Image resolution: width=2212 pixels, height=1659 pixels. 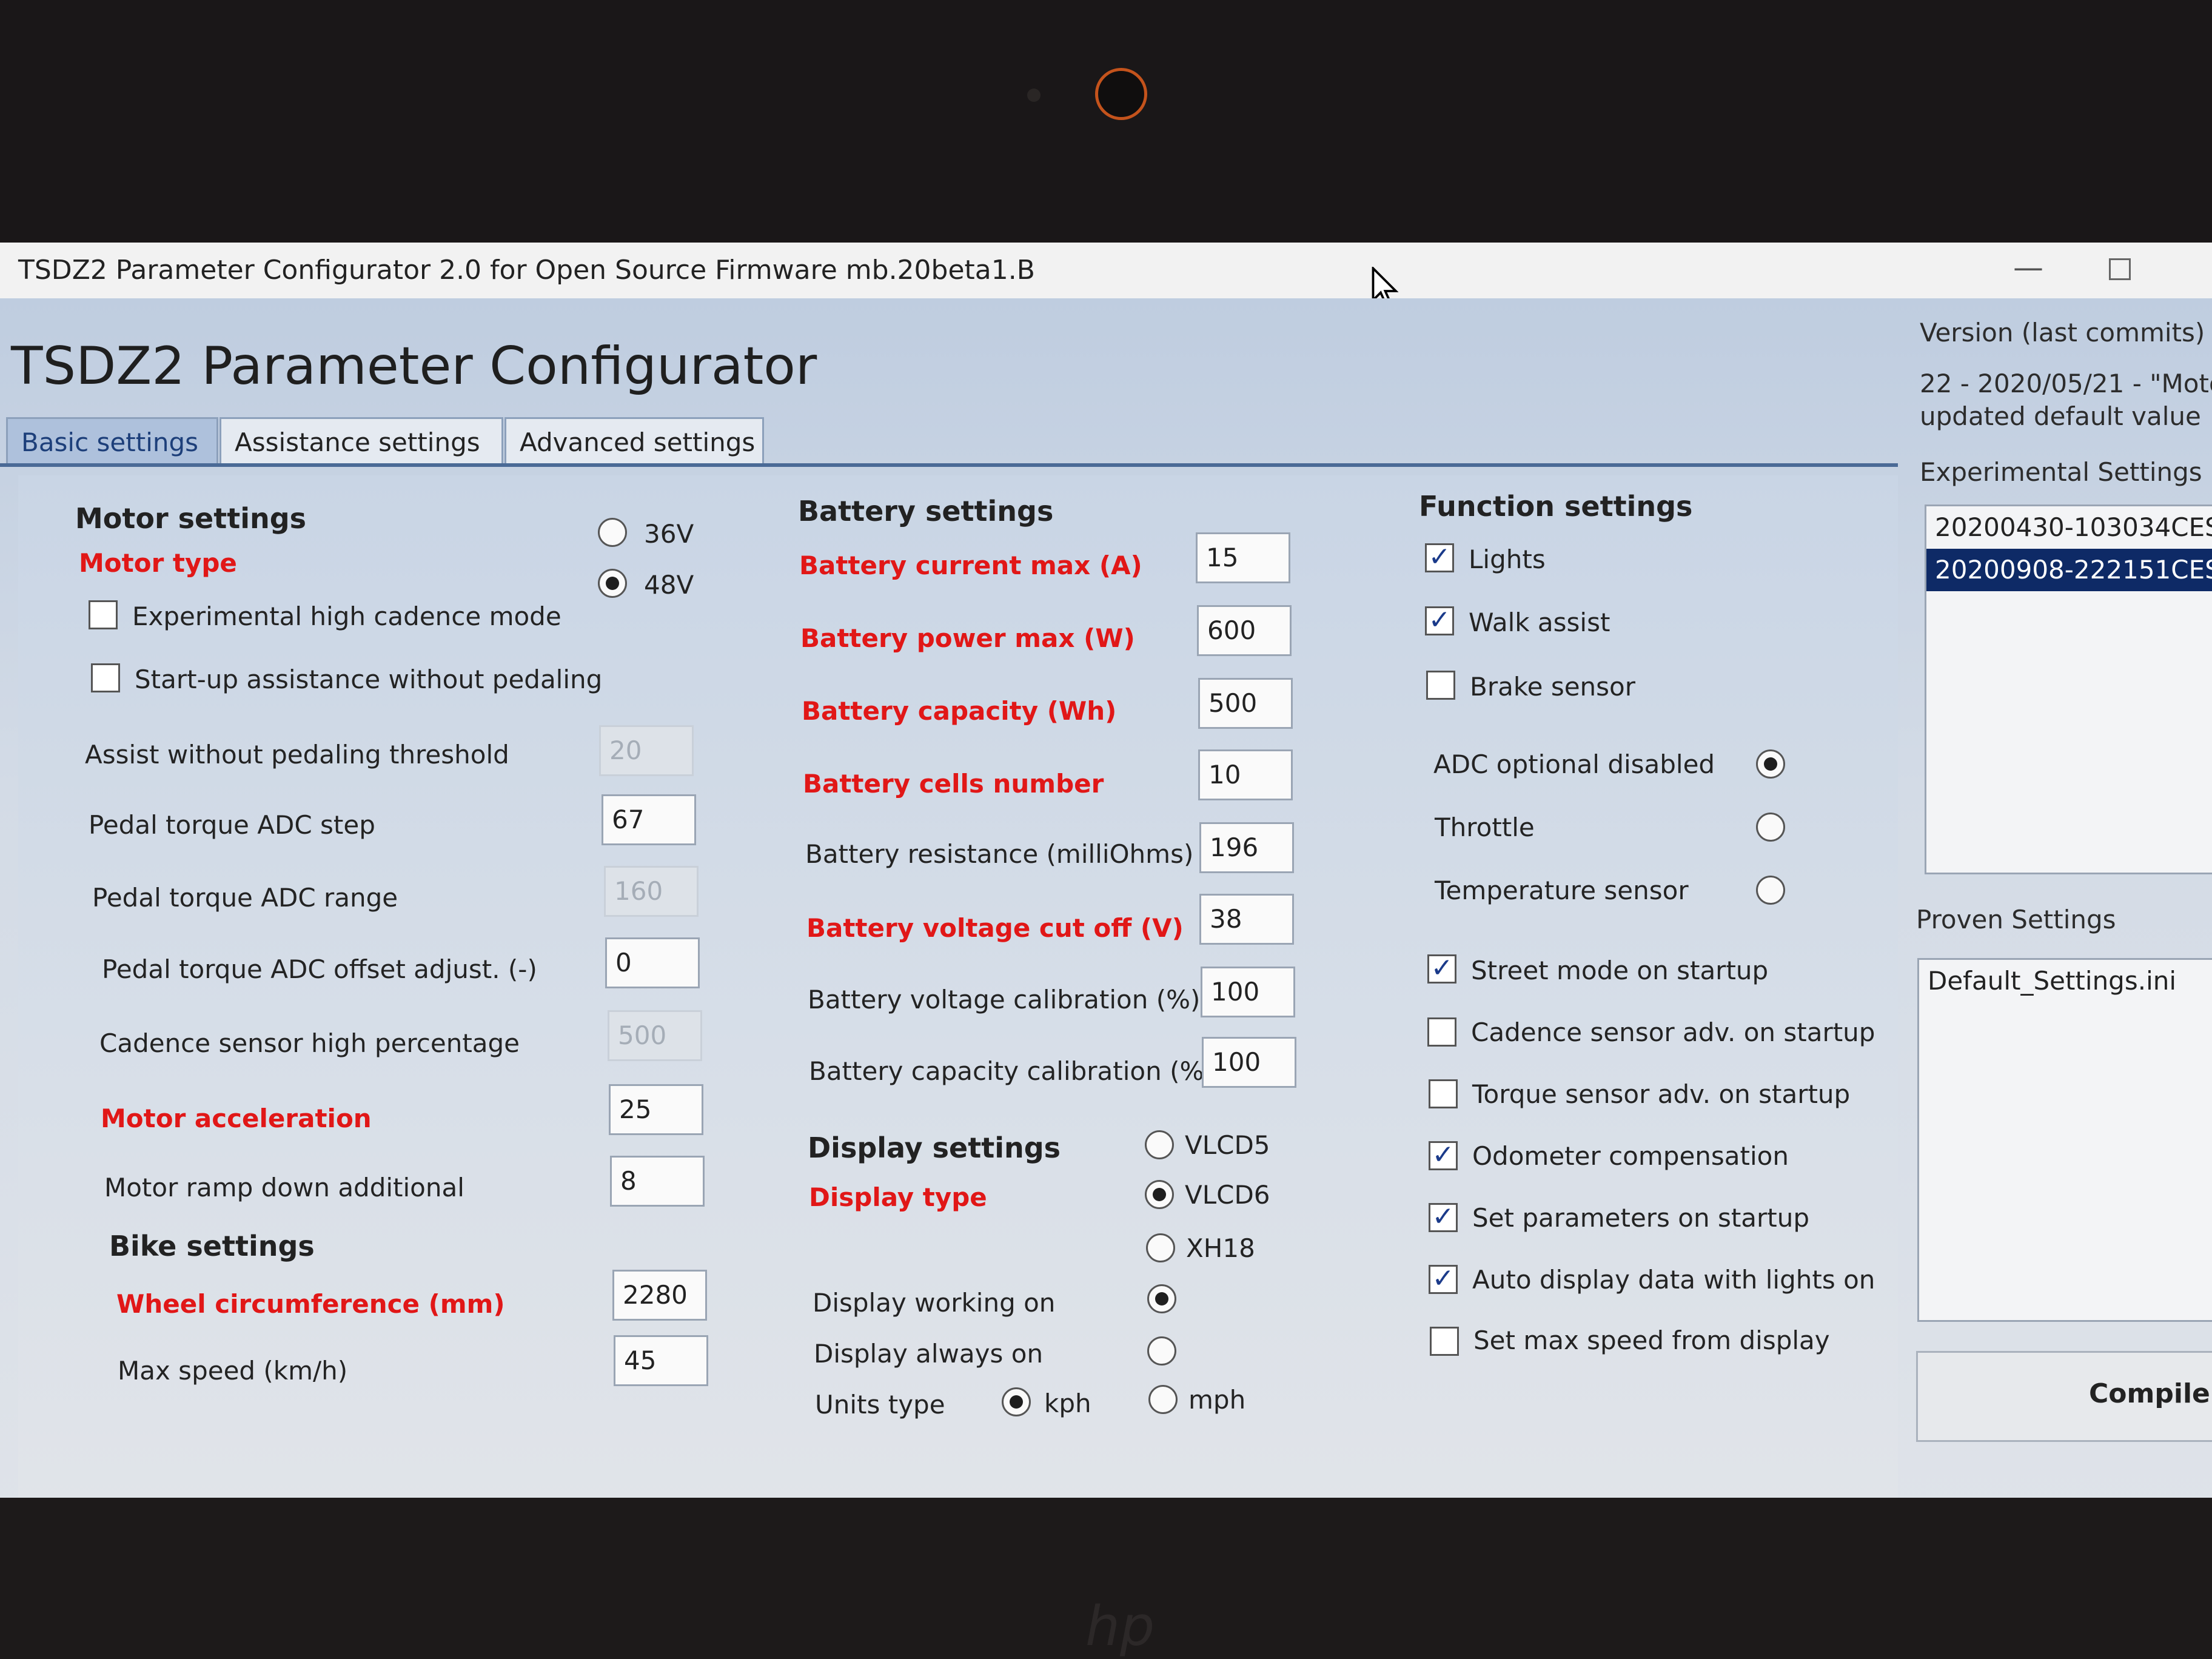 I want to click on assist-threshold-label: Assist without pedaling threshold, so click(x=297, y=754).